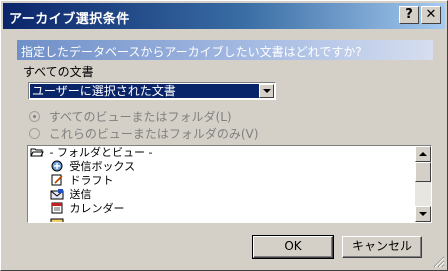  I want to click on tree-item-inbox: 受信ボックス, so click(92, 167).